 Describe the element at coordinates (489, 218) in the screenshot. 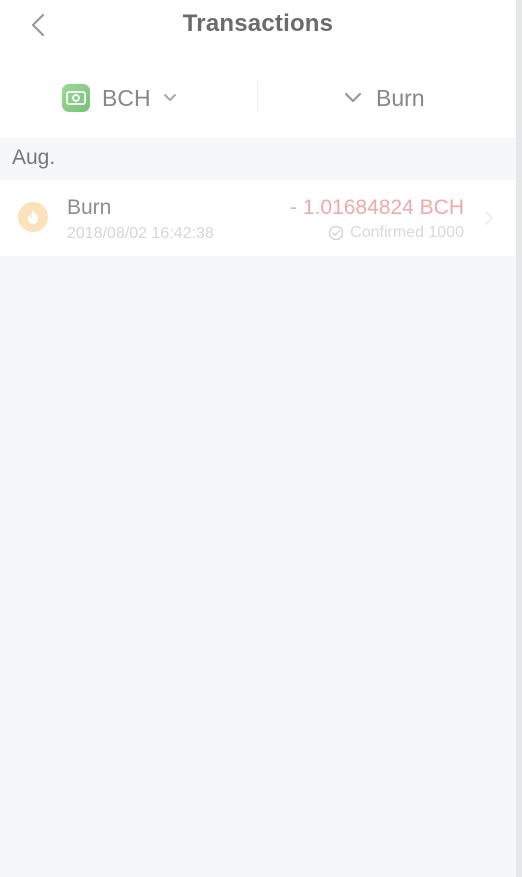

I see `chevron-right-icon` at that location.